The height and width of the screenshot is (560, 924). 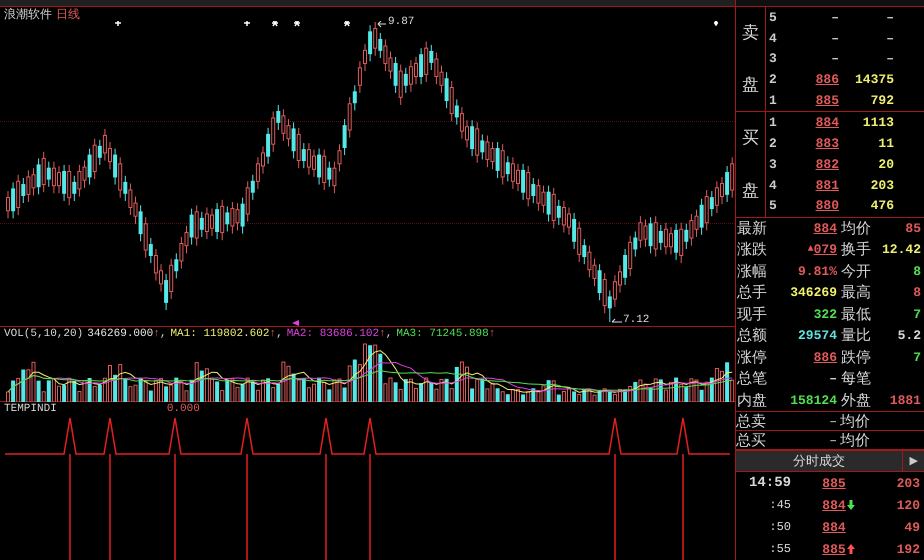 I want to click on stat-label: 总买, so click(x=751, y=440).